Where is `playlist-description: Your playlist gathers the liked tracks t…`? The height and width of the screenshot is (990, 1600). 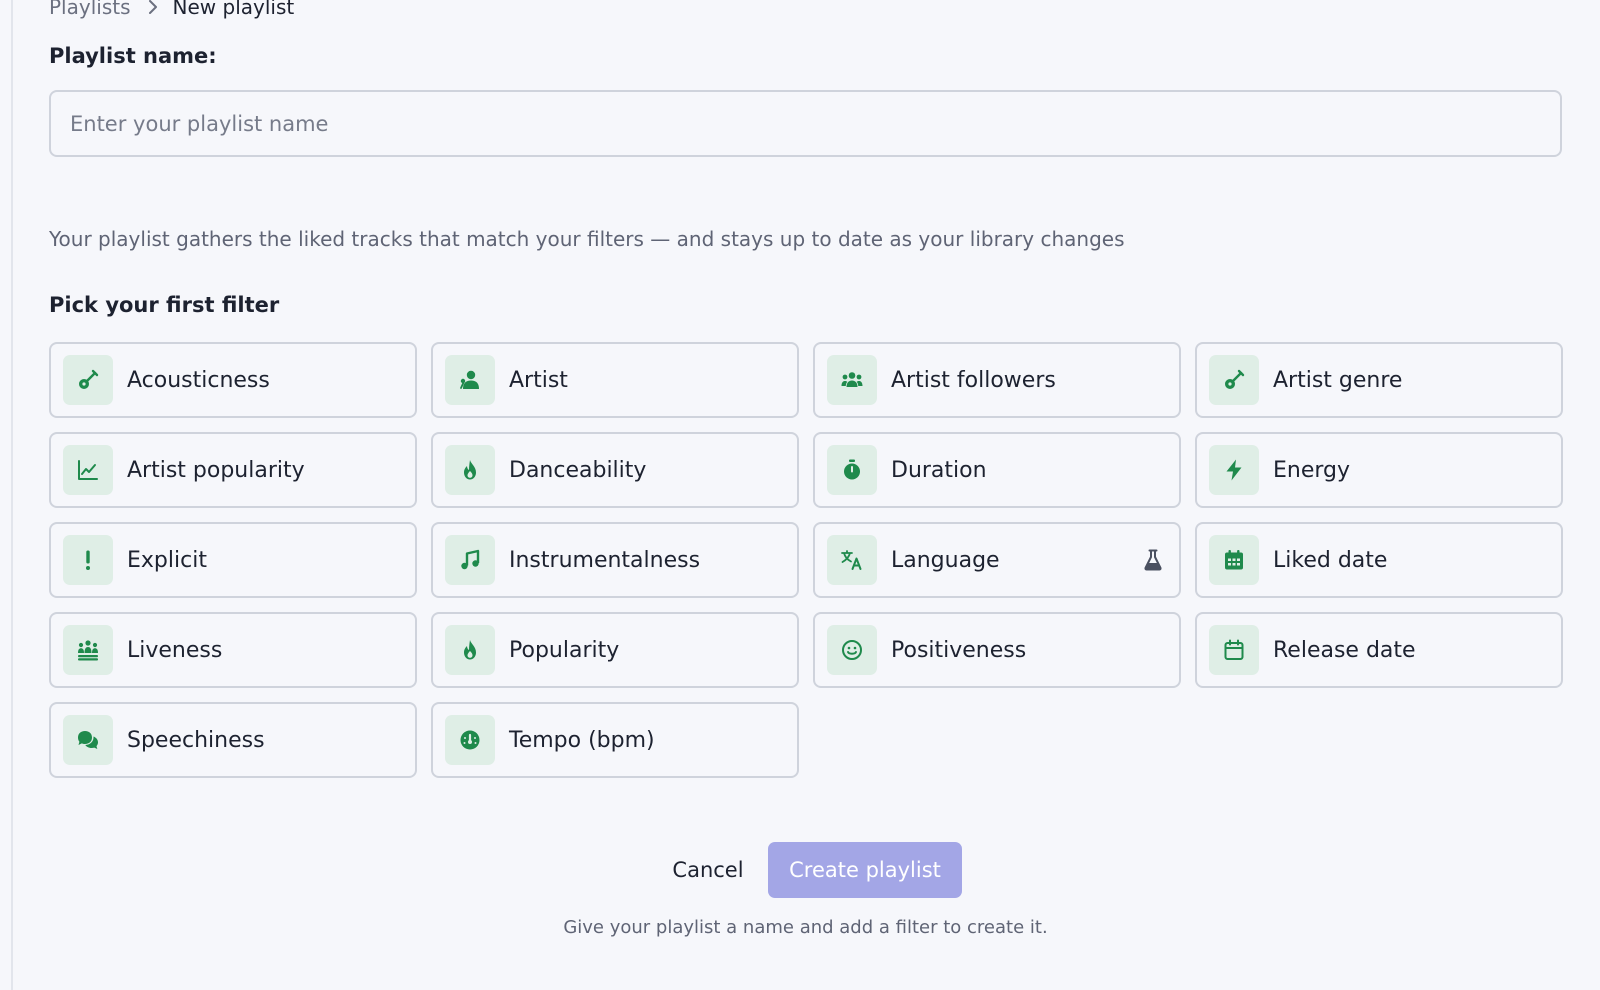
playlist-description: Your playlist gathers the liked tracks t… is located at coordinates (587, 239).